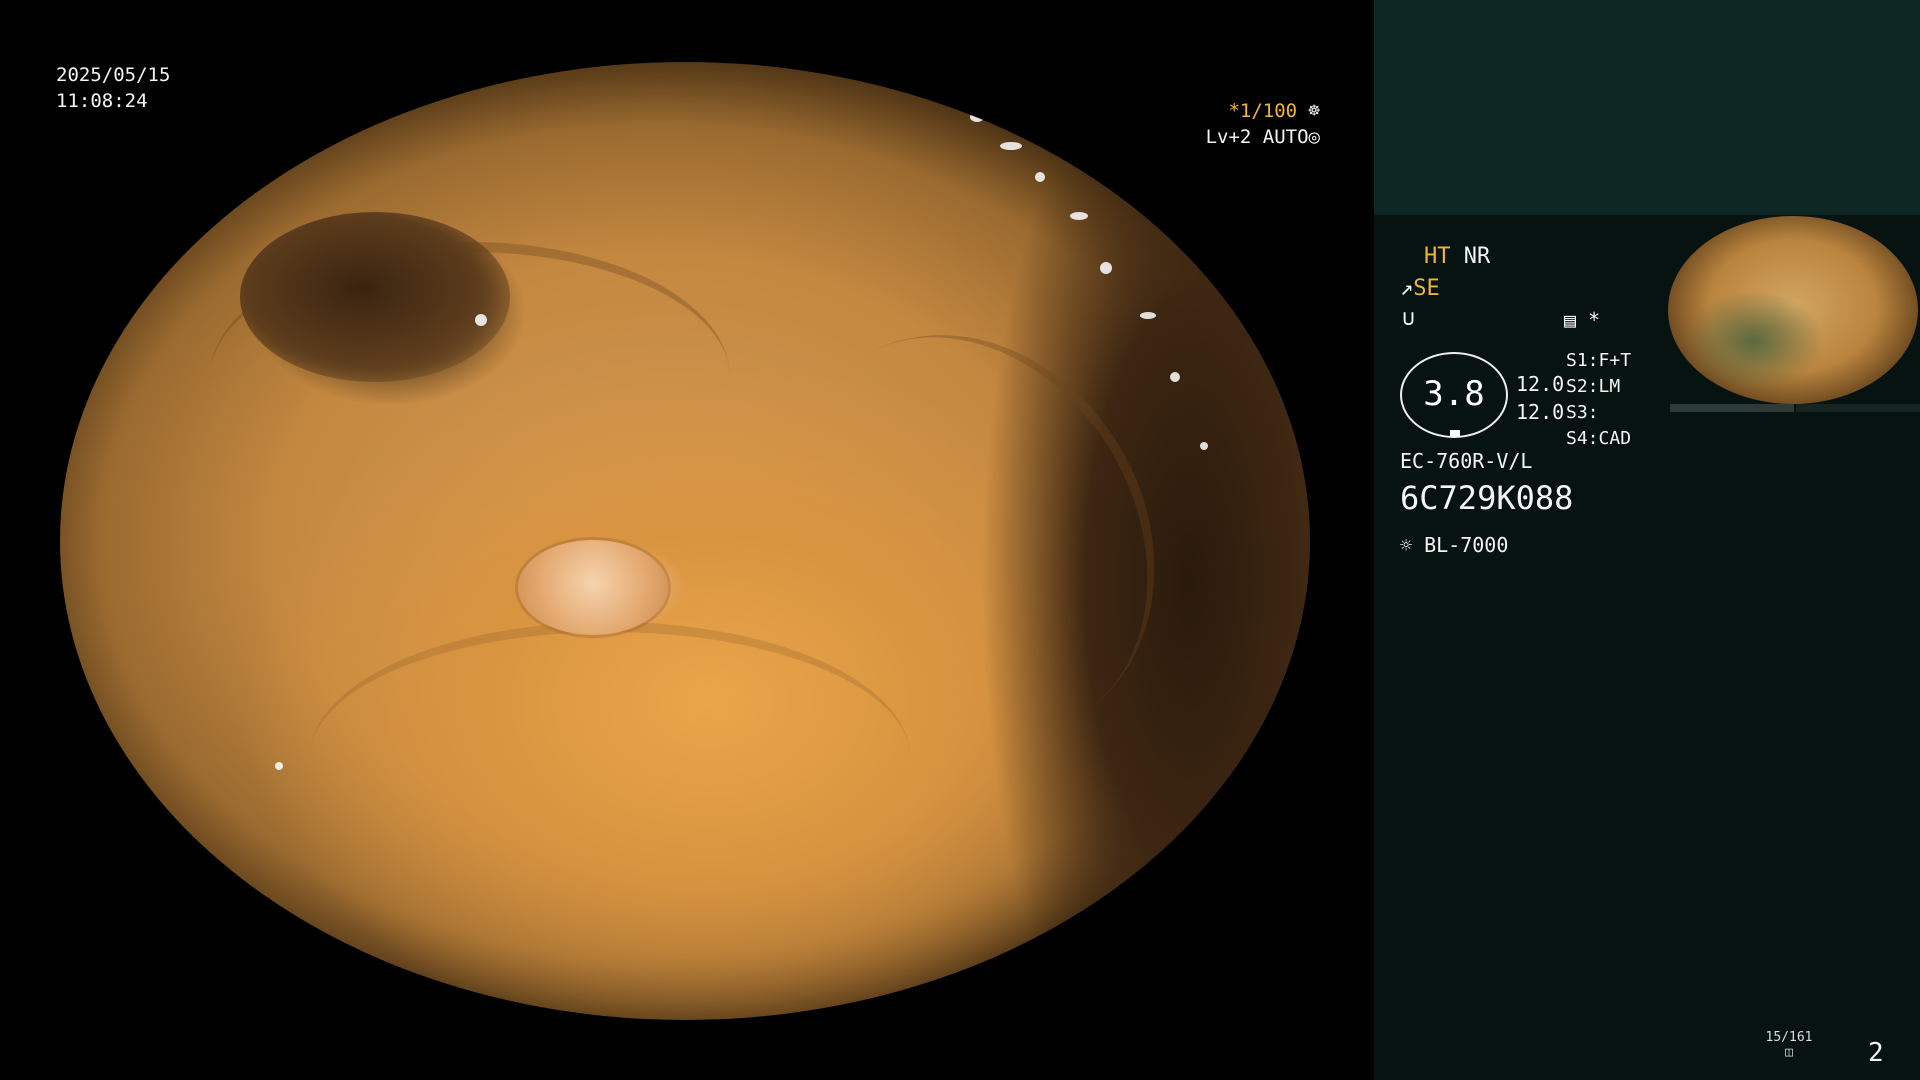 The width and height of the screenshot is (1920, 1080). I want to click on scope-model: EC-760R-V/L, so click(1466, 461).